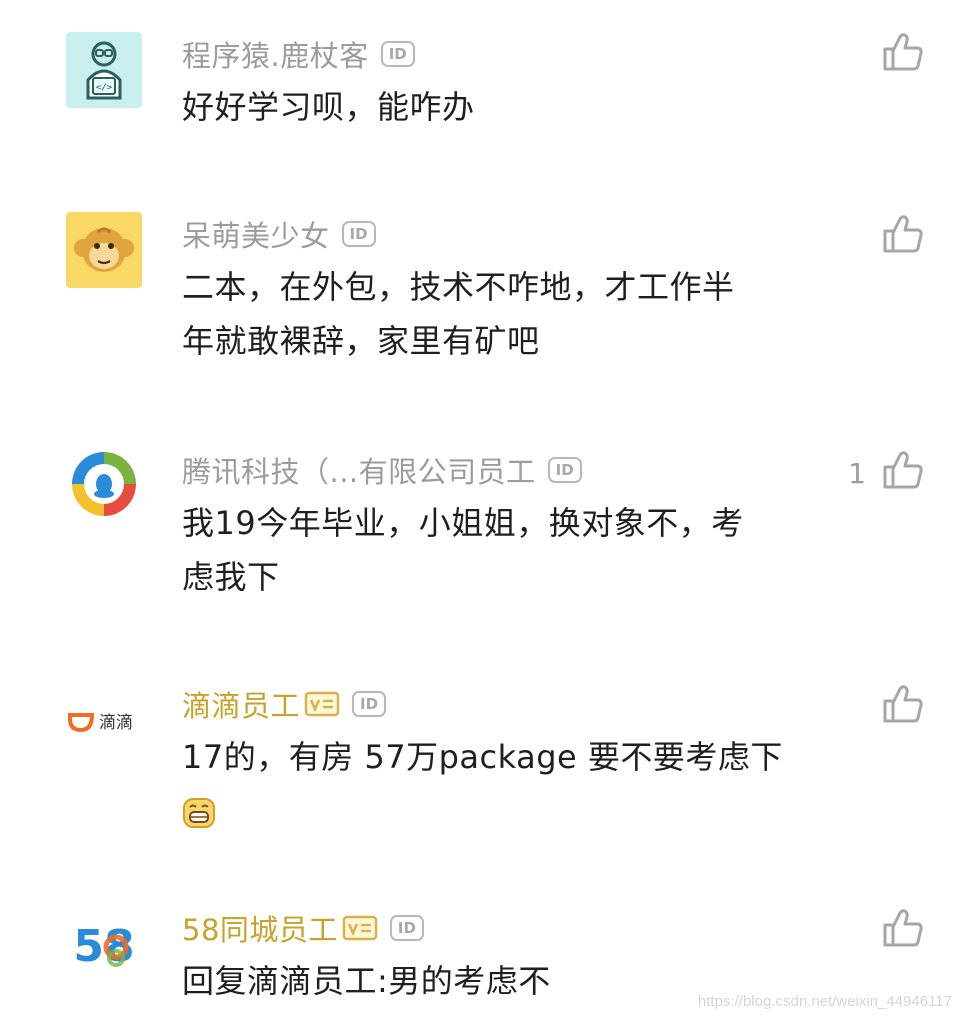  What do you see at coordinates (458, 314) in the screenshot?
I see `comment-text: 二本，在外包，技术不咋地，才工作半 年就敢裸辞，家里有矿吧` at bounding box center [458, 314].